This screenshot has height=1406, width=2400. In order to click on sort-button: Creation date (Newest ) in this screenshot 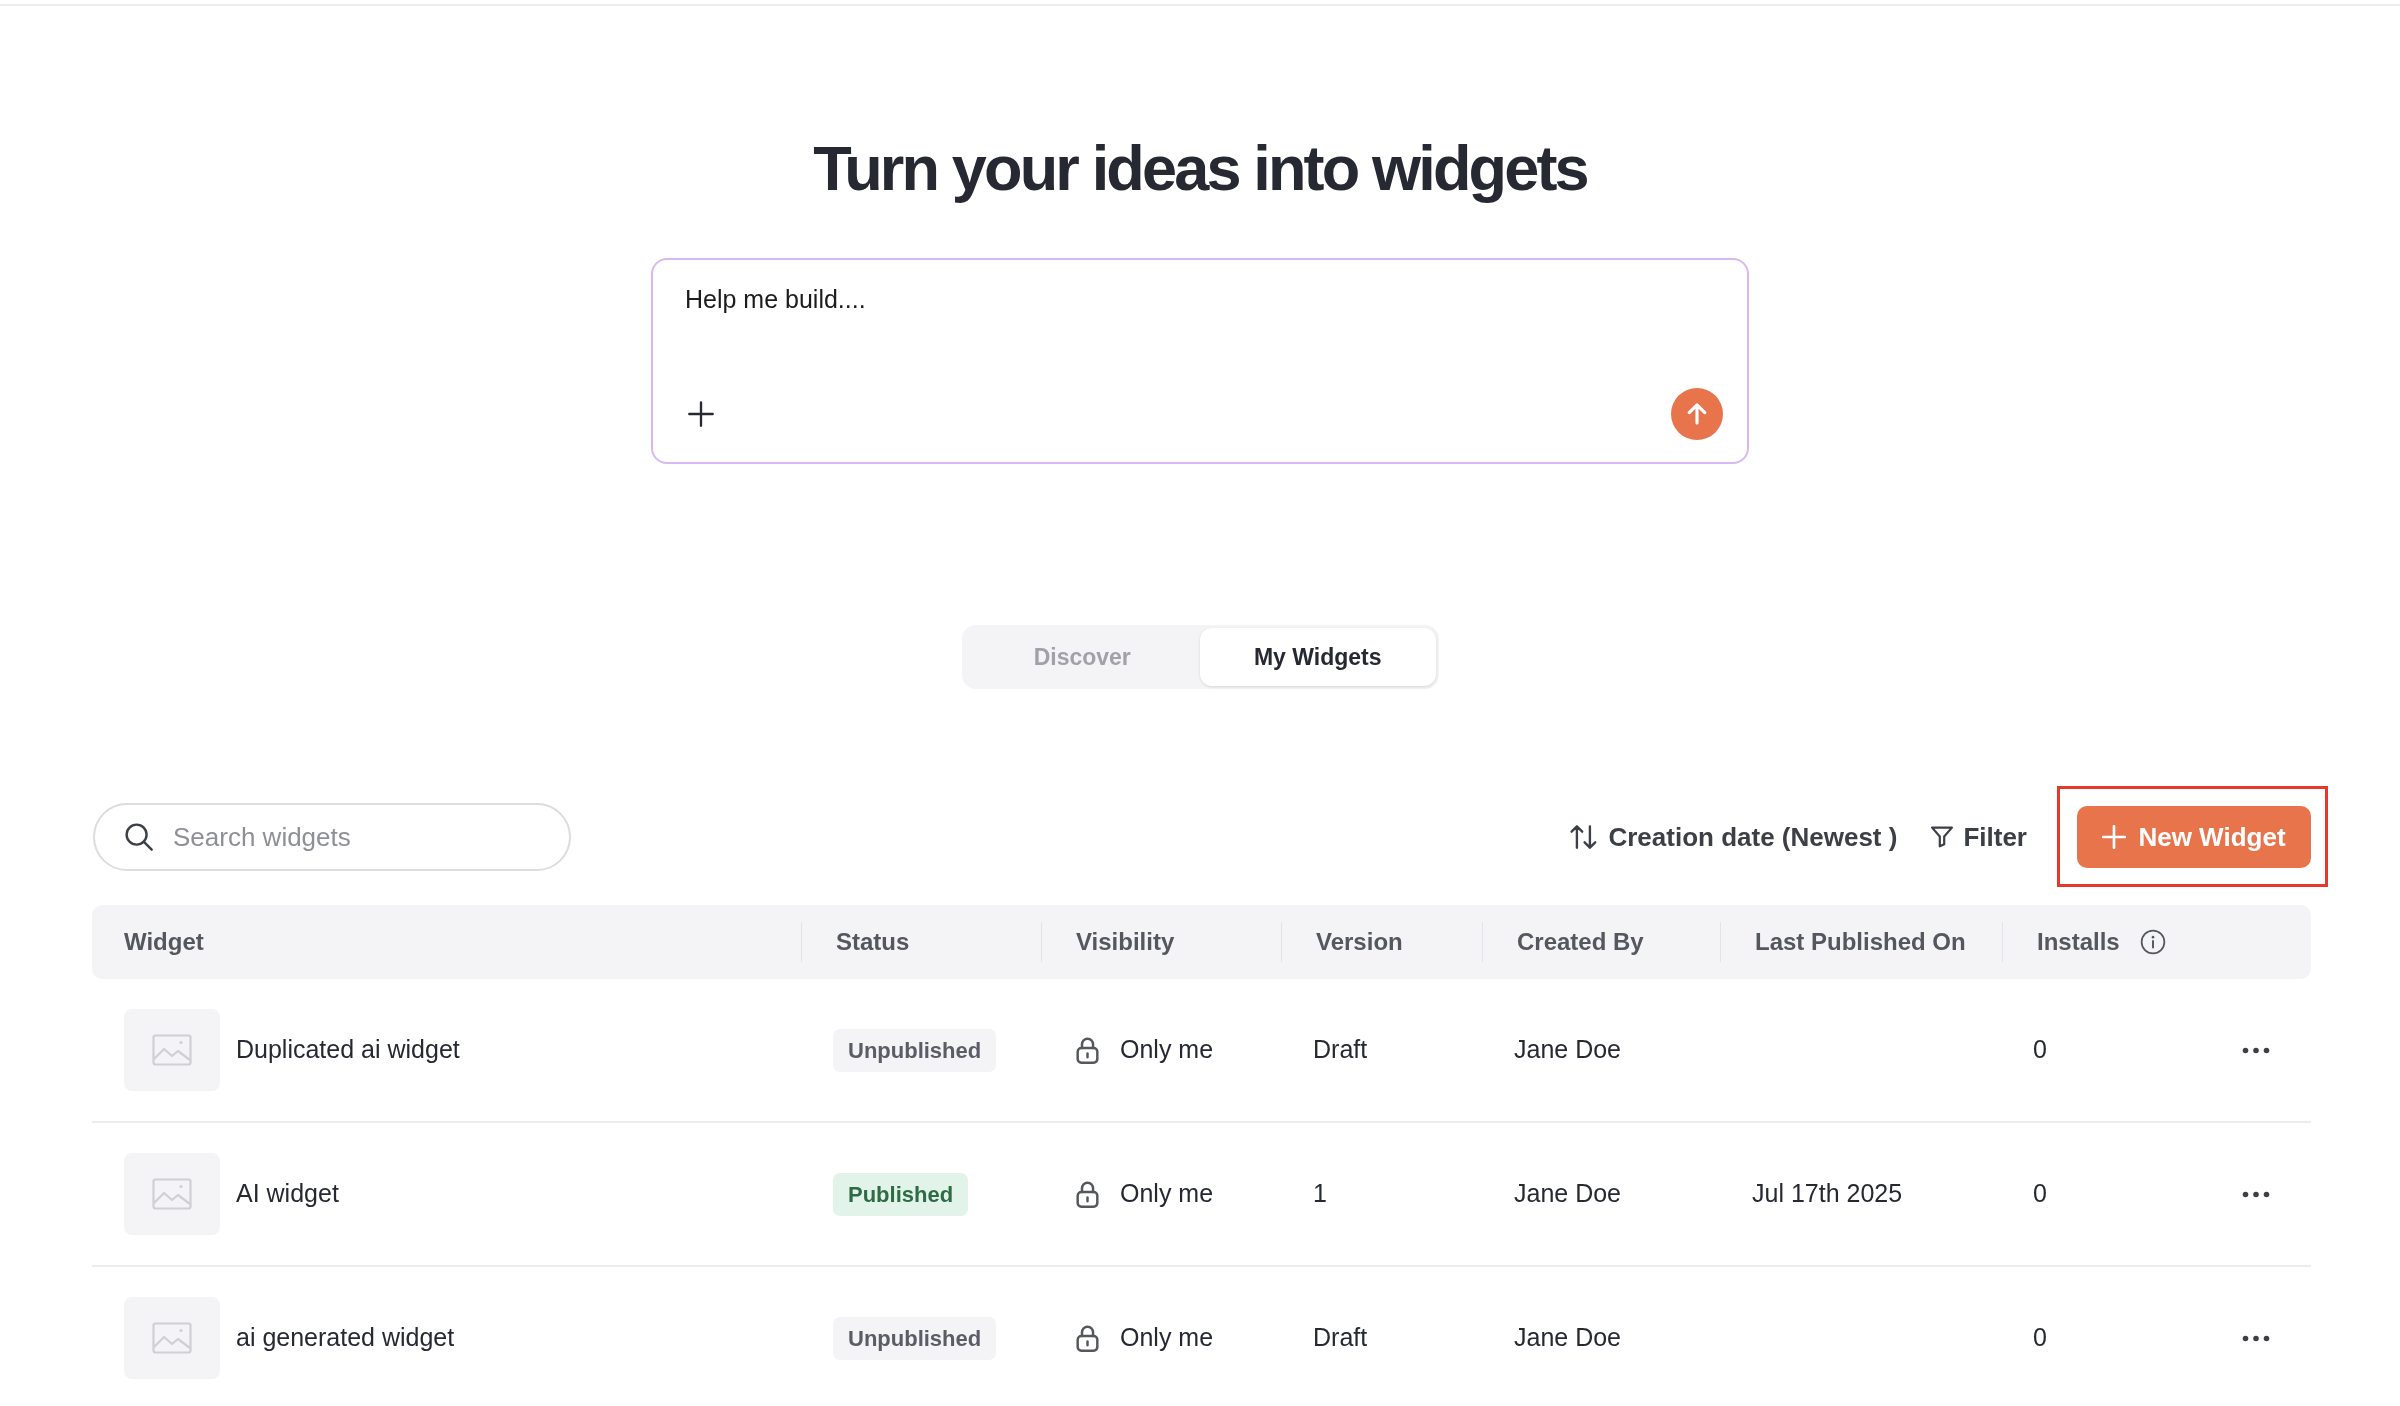, I will do `click(1733, 837)`.